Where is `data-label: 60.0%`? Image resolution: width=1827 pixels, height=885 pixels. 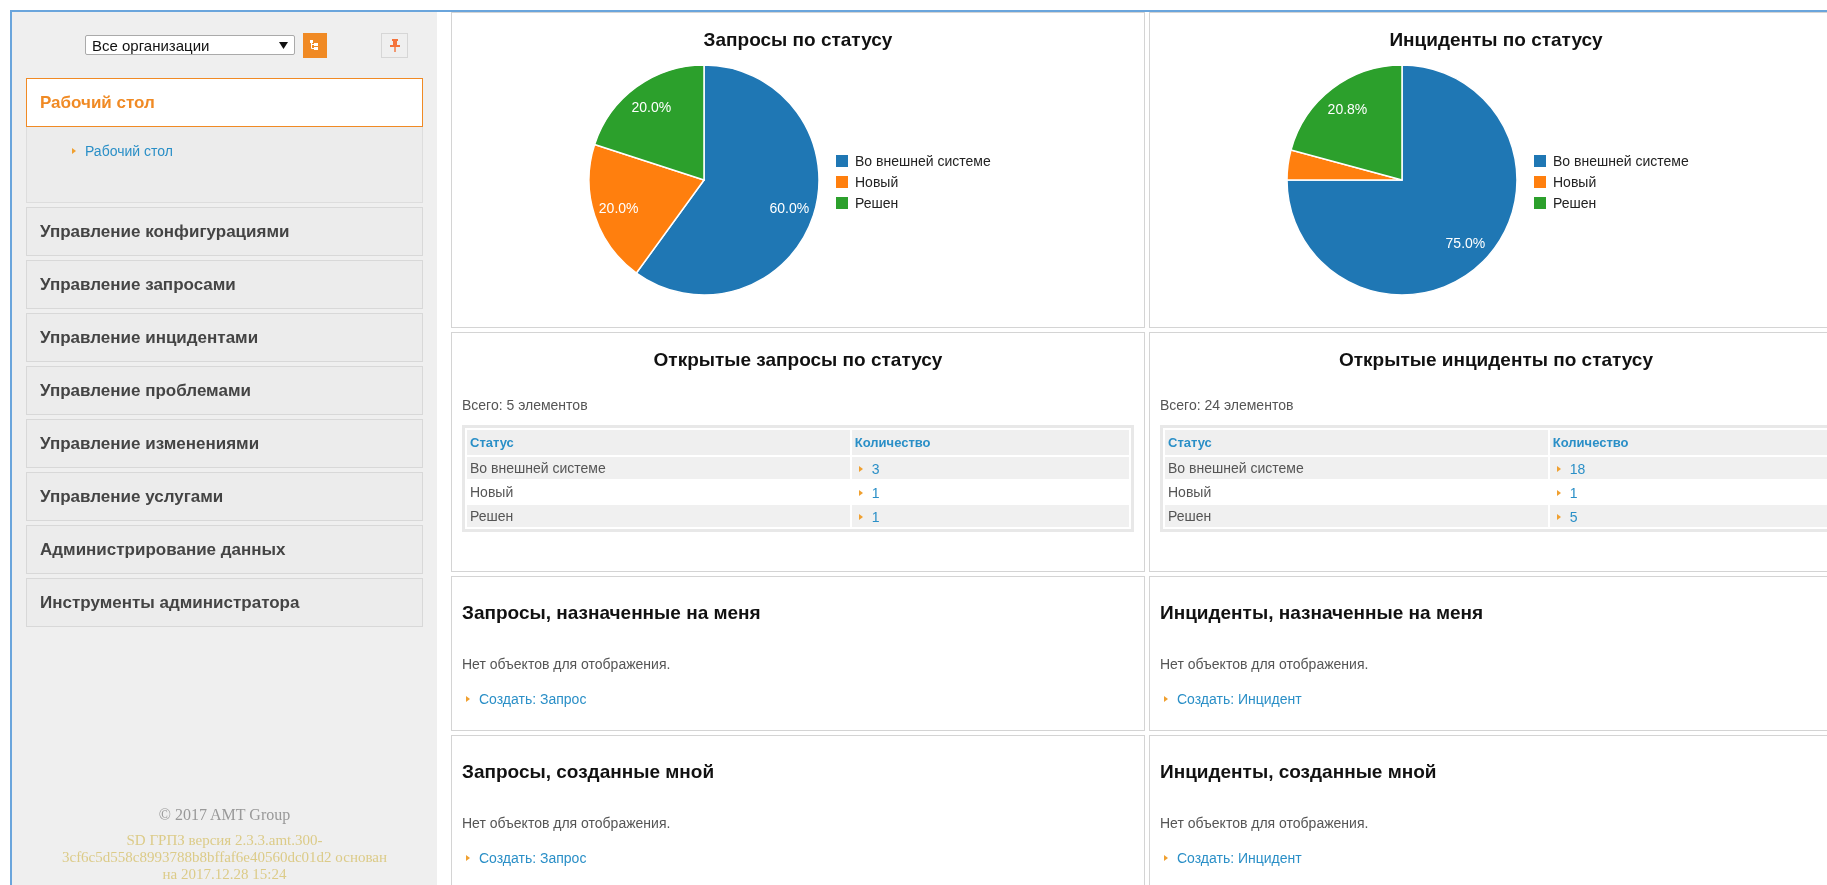
data-label: 60.0% is located at coordinates (789, 207).